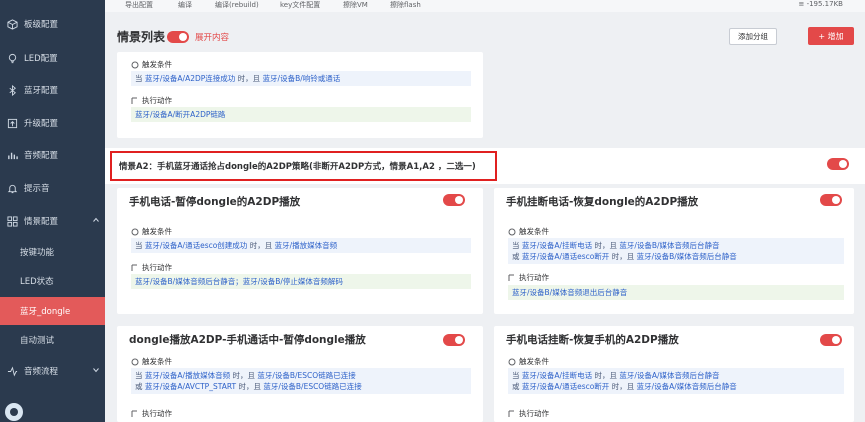 The image size is (865, 422). I want to click on sidebar-item-audio-flow: 音频流程, so click(52, 371).